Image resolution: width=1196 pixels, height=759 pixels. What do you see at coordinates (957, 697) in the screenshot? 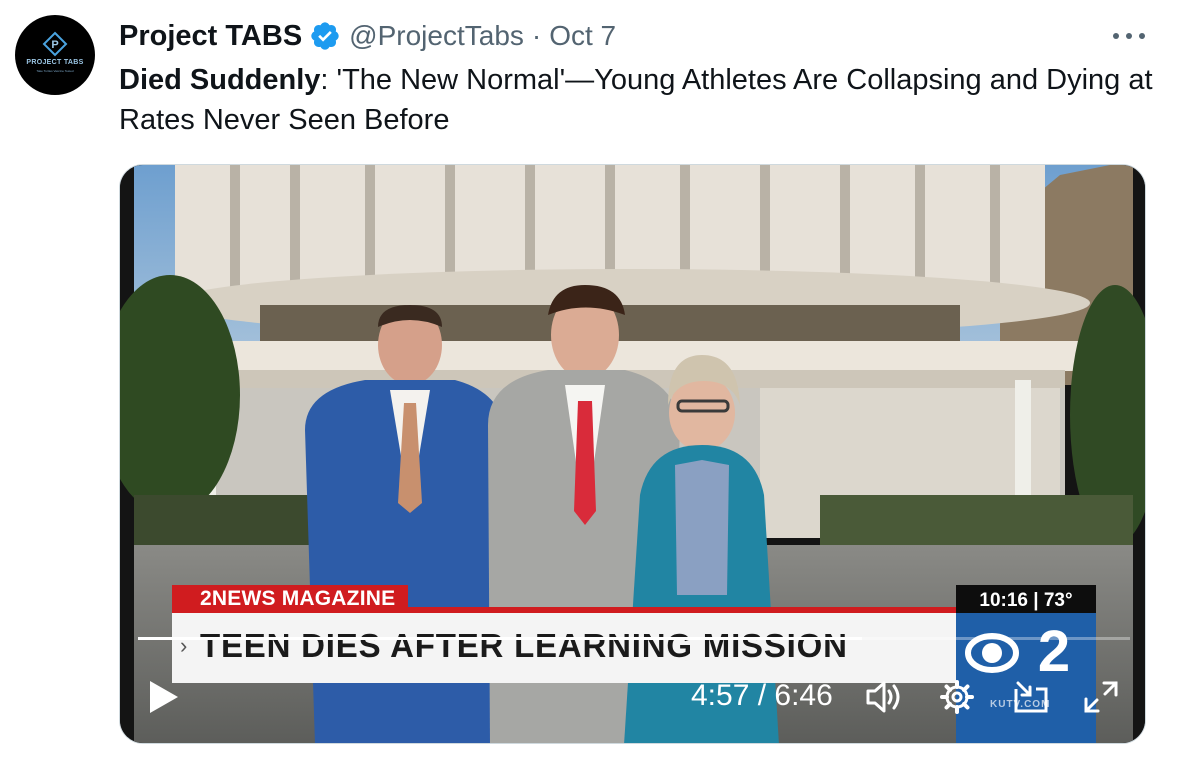
I see `gear-icon` at bounding box center [957, 697].